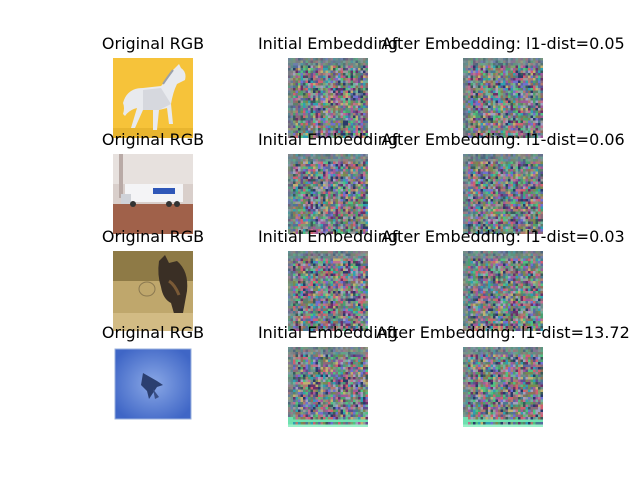 Image resolution: width=640 pixels, height=480 pixels. I want to click on after-embedding-title: After Embedding: l1-dist=0.03, so click(503, 236).